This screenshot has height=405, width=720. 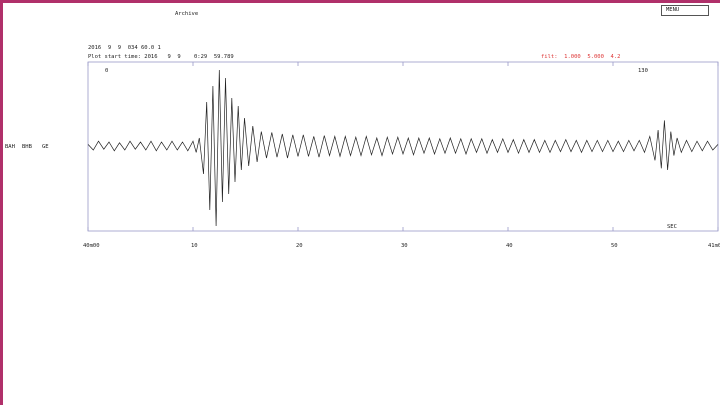 What do you see at coordinates (672, 227) in the screenshot?
I see `x-axis-label: SEC` at bounding box center [672, 227].